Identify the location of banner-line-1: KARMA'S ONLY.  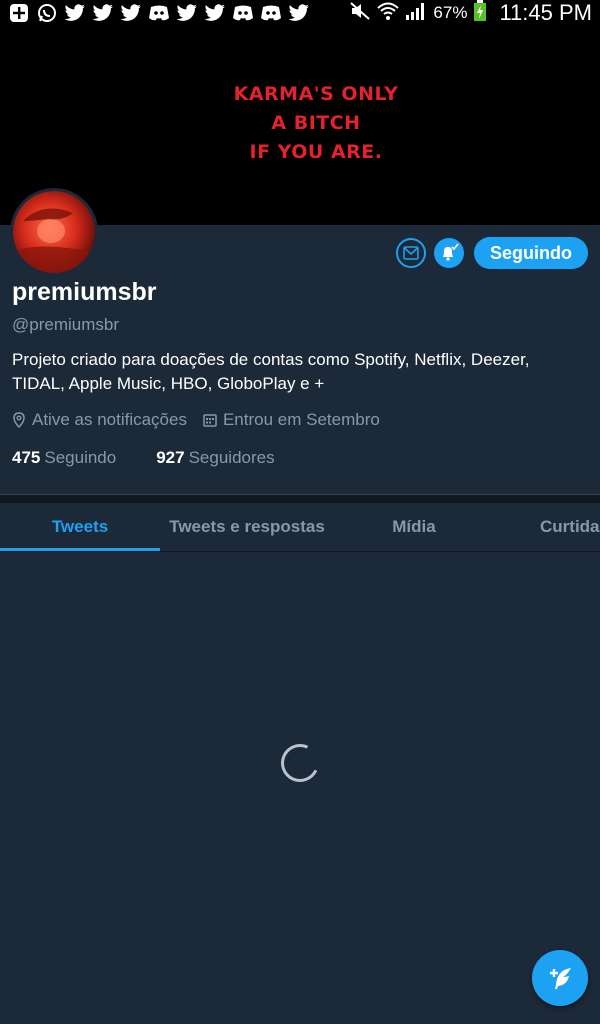
(316, 94).